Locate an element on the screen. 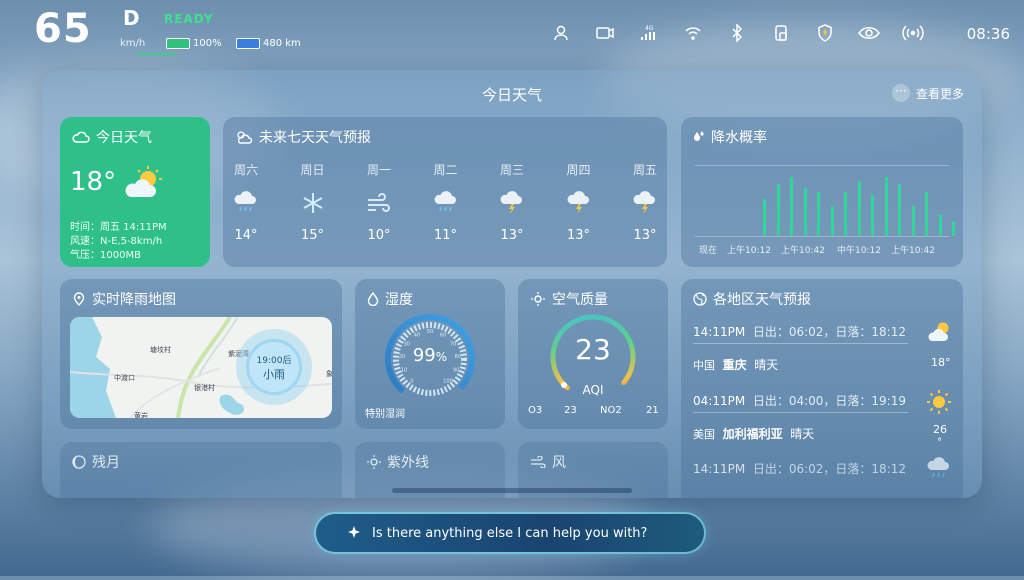  today-wind: 风速：N-E,5-8km/h is located at coordinates (116, 241).